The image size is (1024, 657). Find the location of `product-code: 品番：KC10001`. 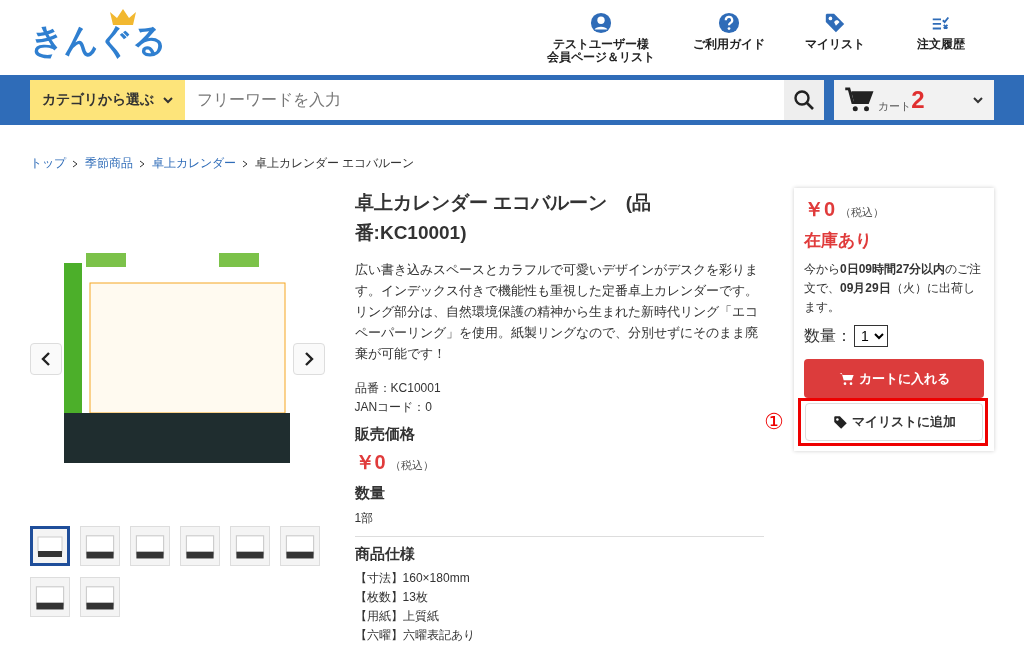

product-code: 品番：KC10001 is located at coordinates (398, 388).